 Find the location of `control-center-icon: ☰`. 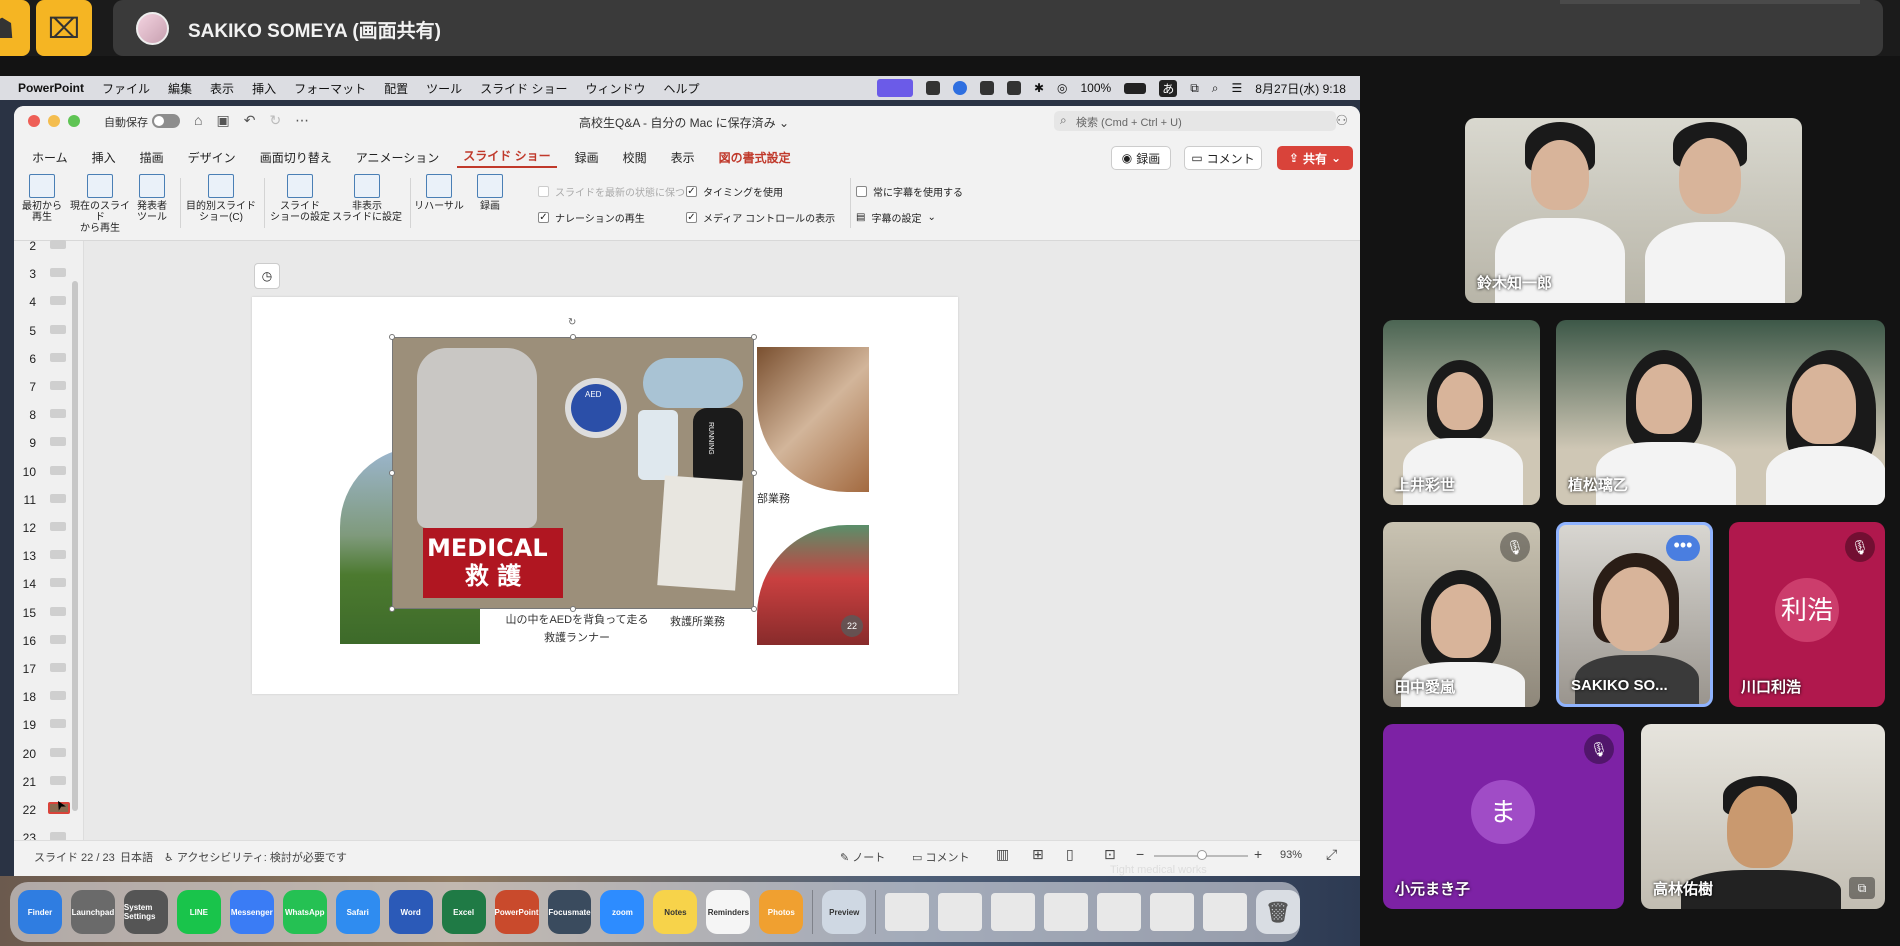

control-center-icon: ☰ is located at coordinates (1237, 88).